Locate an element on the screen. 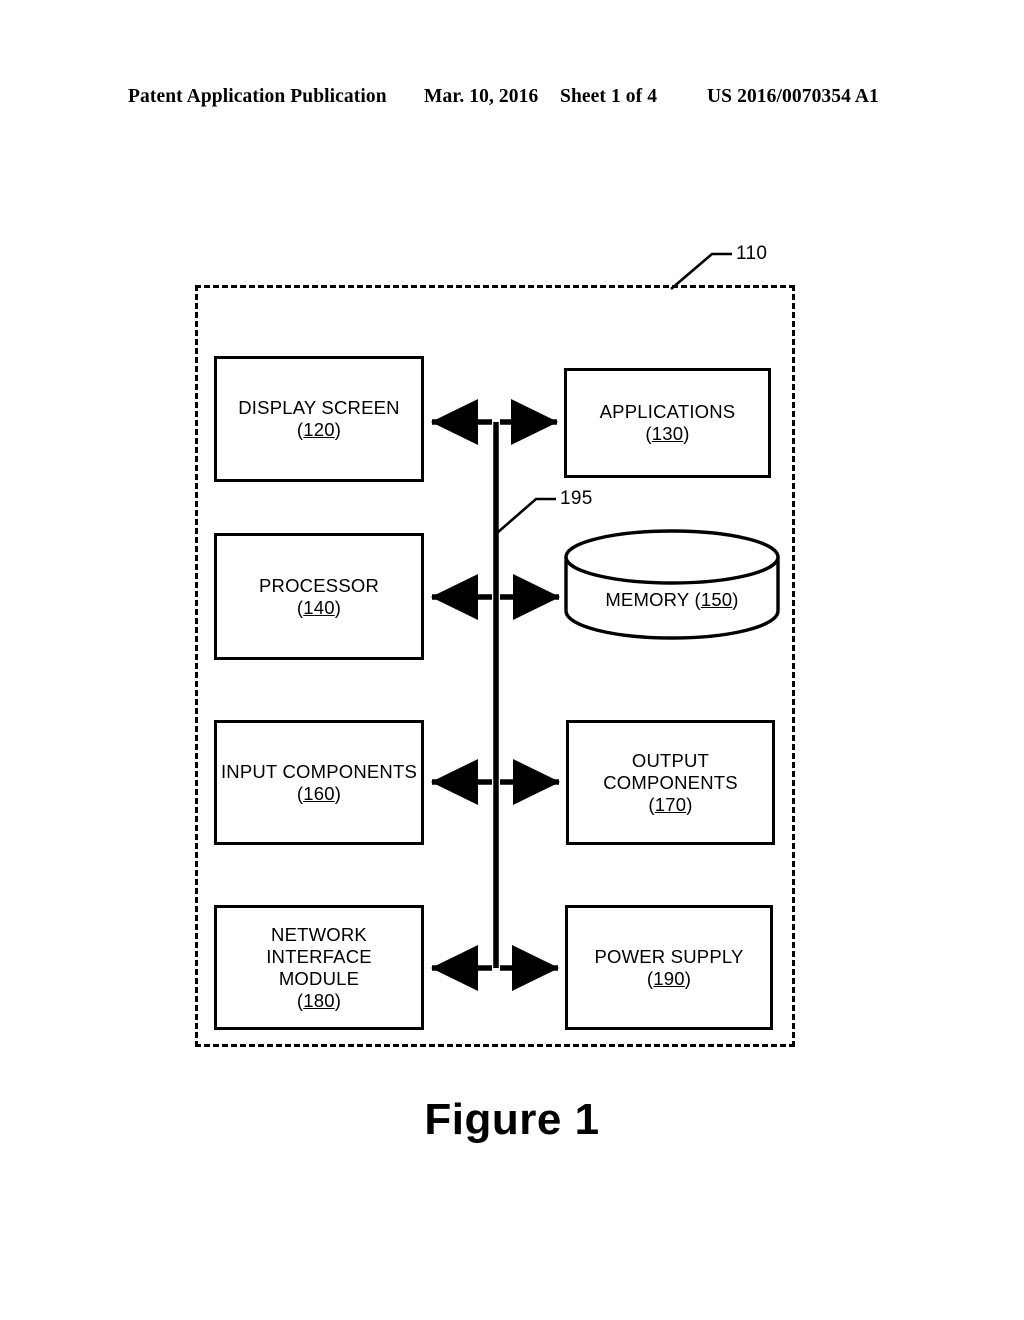 Image resolution: width=1024 pixels, height=1320 pixels. block-power-supply: POWER SUPPLY (190) is located at coordinates (669, 967).